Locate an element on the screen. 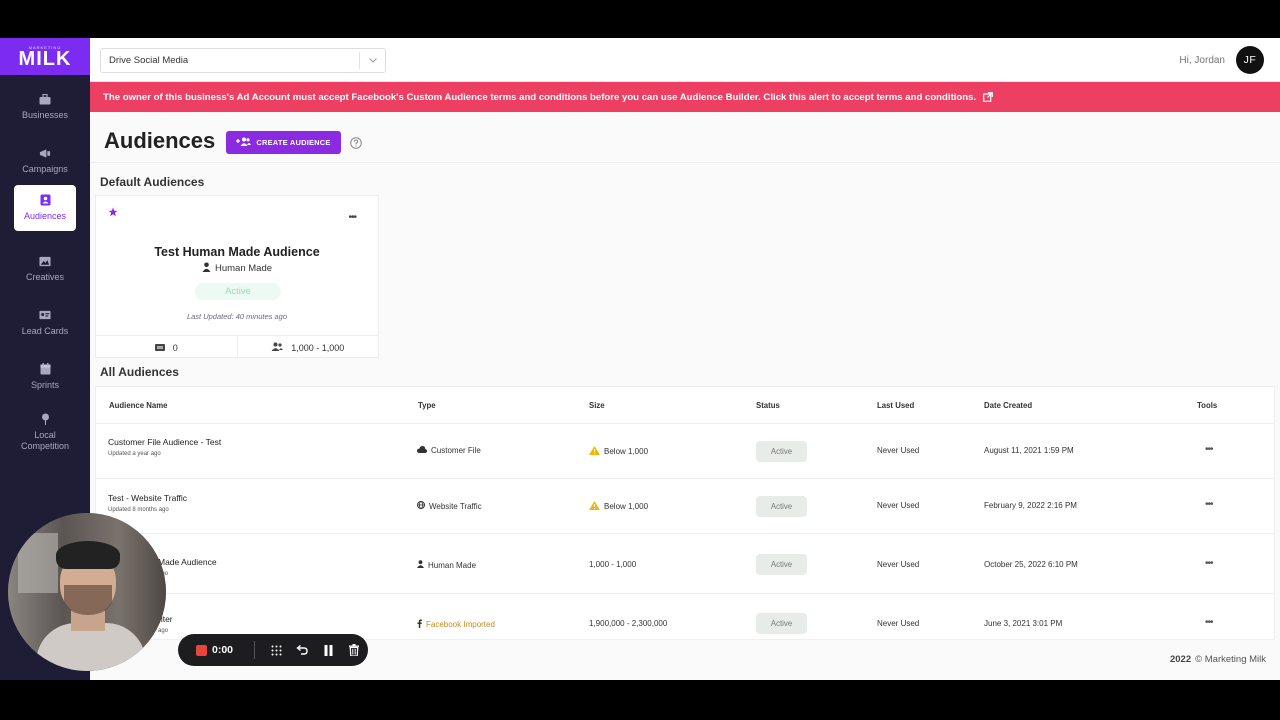 Image resolution: width=1280 pixels, height=720 pixels. sidebar-item-lead-cards: Lead Cards is located at coordinates (45, 323).